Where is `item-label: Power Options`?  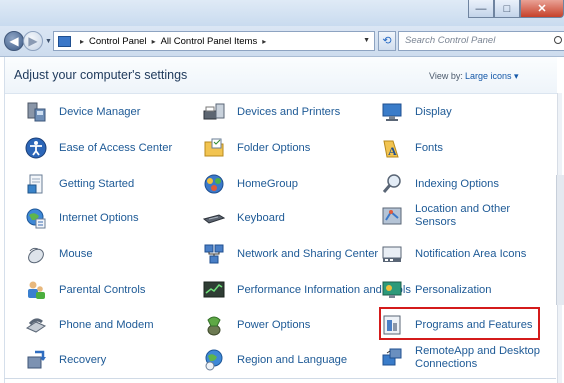 item-label: Power Options is located at coordinates (273, 325).